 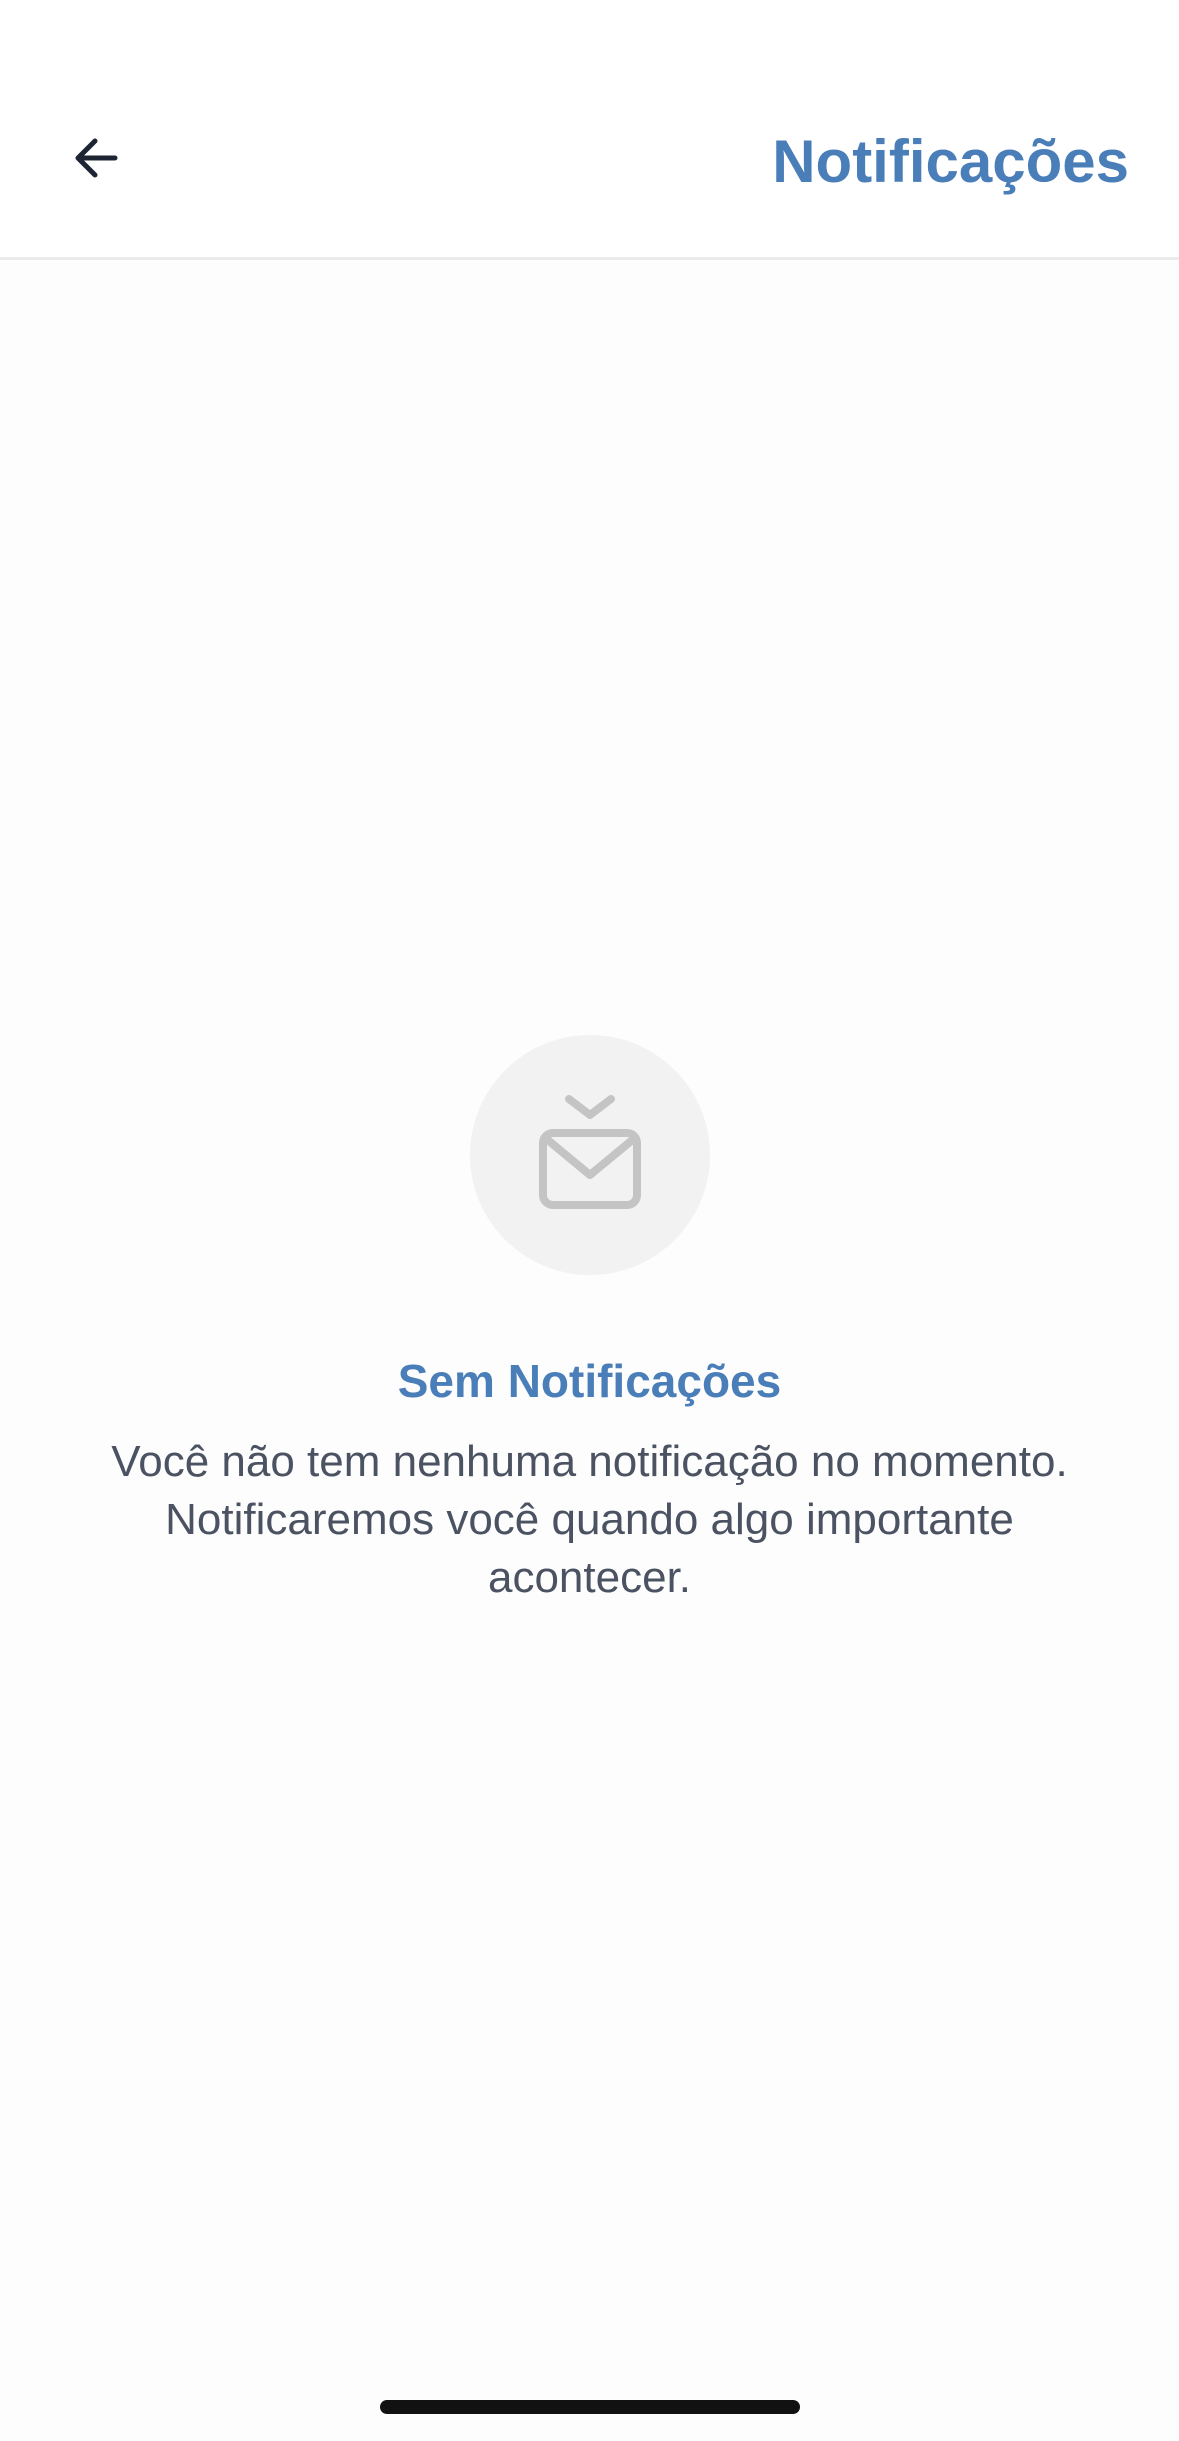 I want to click on page-title: Notificações, so click(x=950, y=161).